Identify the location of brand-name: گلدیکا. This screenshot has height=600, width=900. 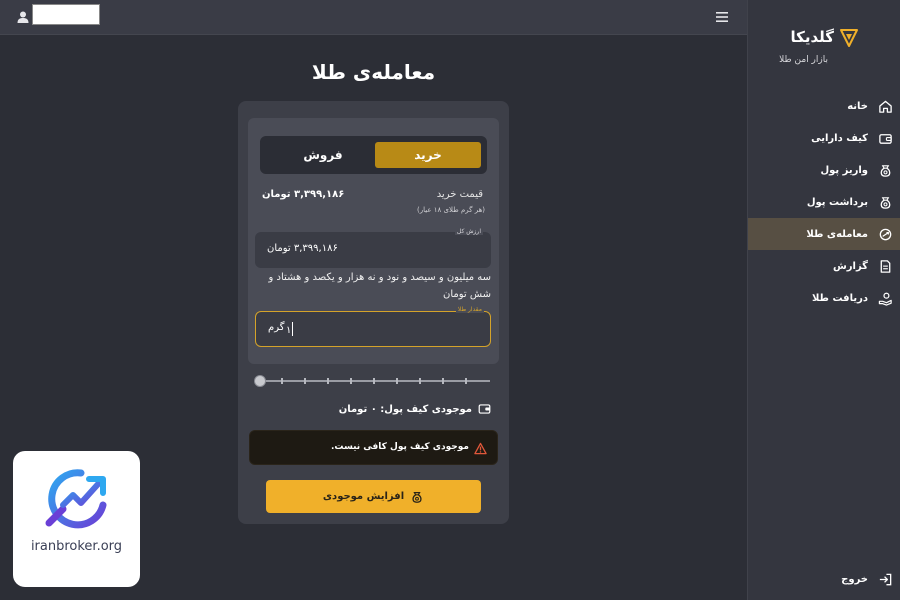
(812, 37).